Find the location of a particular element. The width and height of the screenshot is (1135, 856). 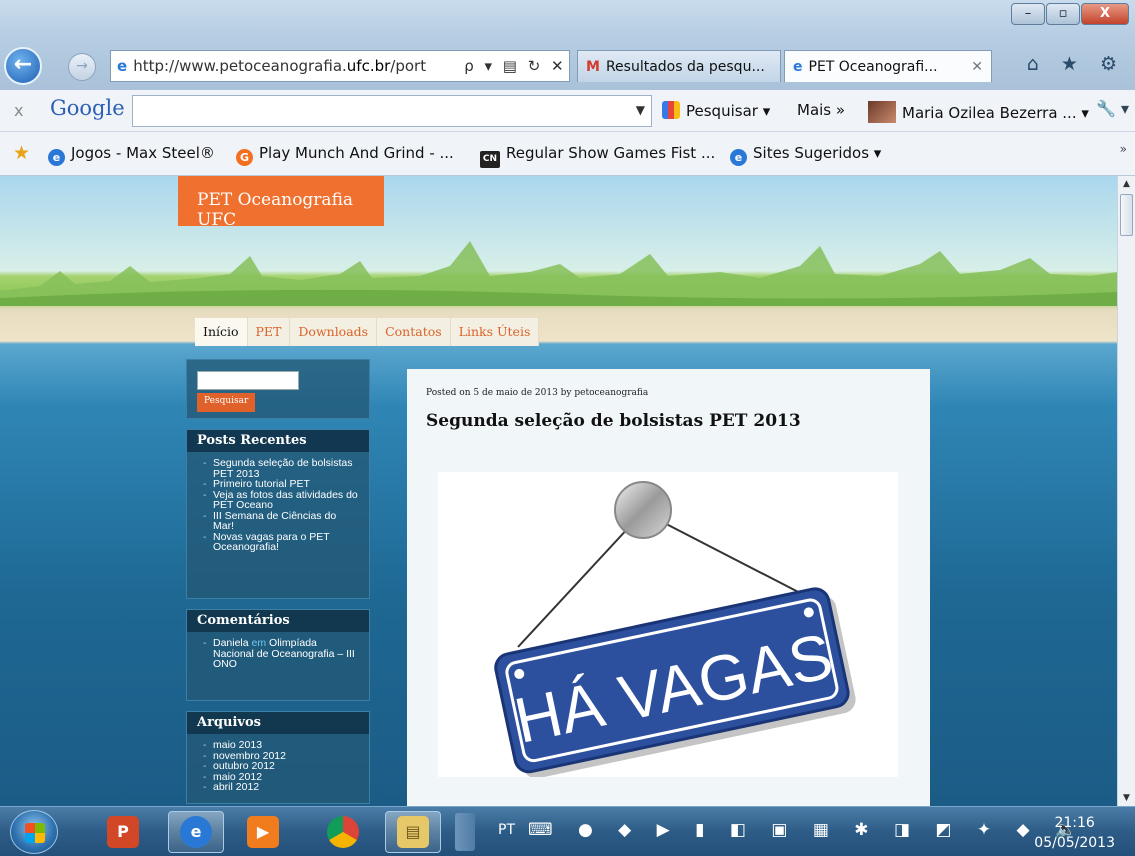

system-clock: 21:16 05/05/2013 is located at coordinates (1074, 833).